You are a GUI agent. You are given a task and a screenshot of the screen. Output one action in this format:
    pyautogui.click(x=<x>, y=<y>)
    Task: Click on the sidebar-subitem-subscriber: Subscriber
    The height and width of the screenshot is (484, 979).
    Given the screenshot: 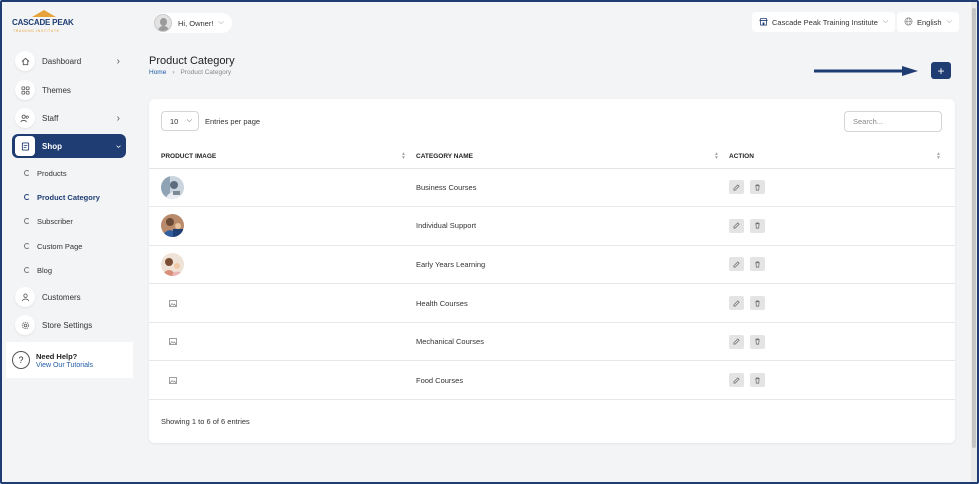 What is the action you would take?
    pyautogui.click(x=48, y=221)
    